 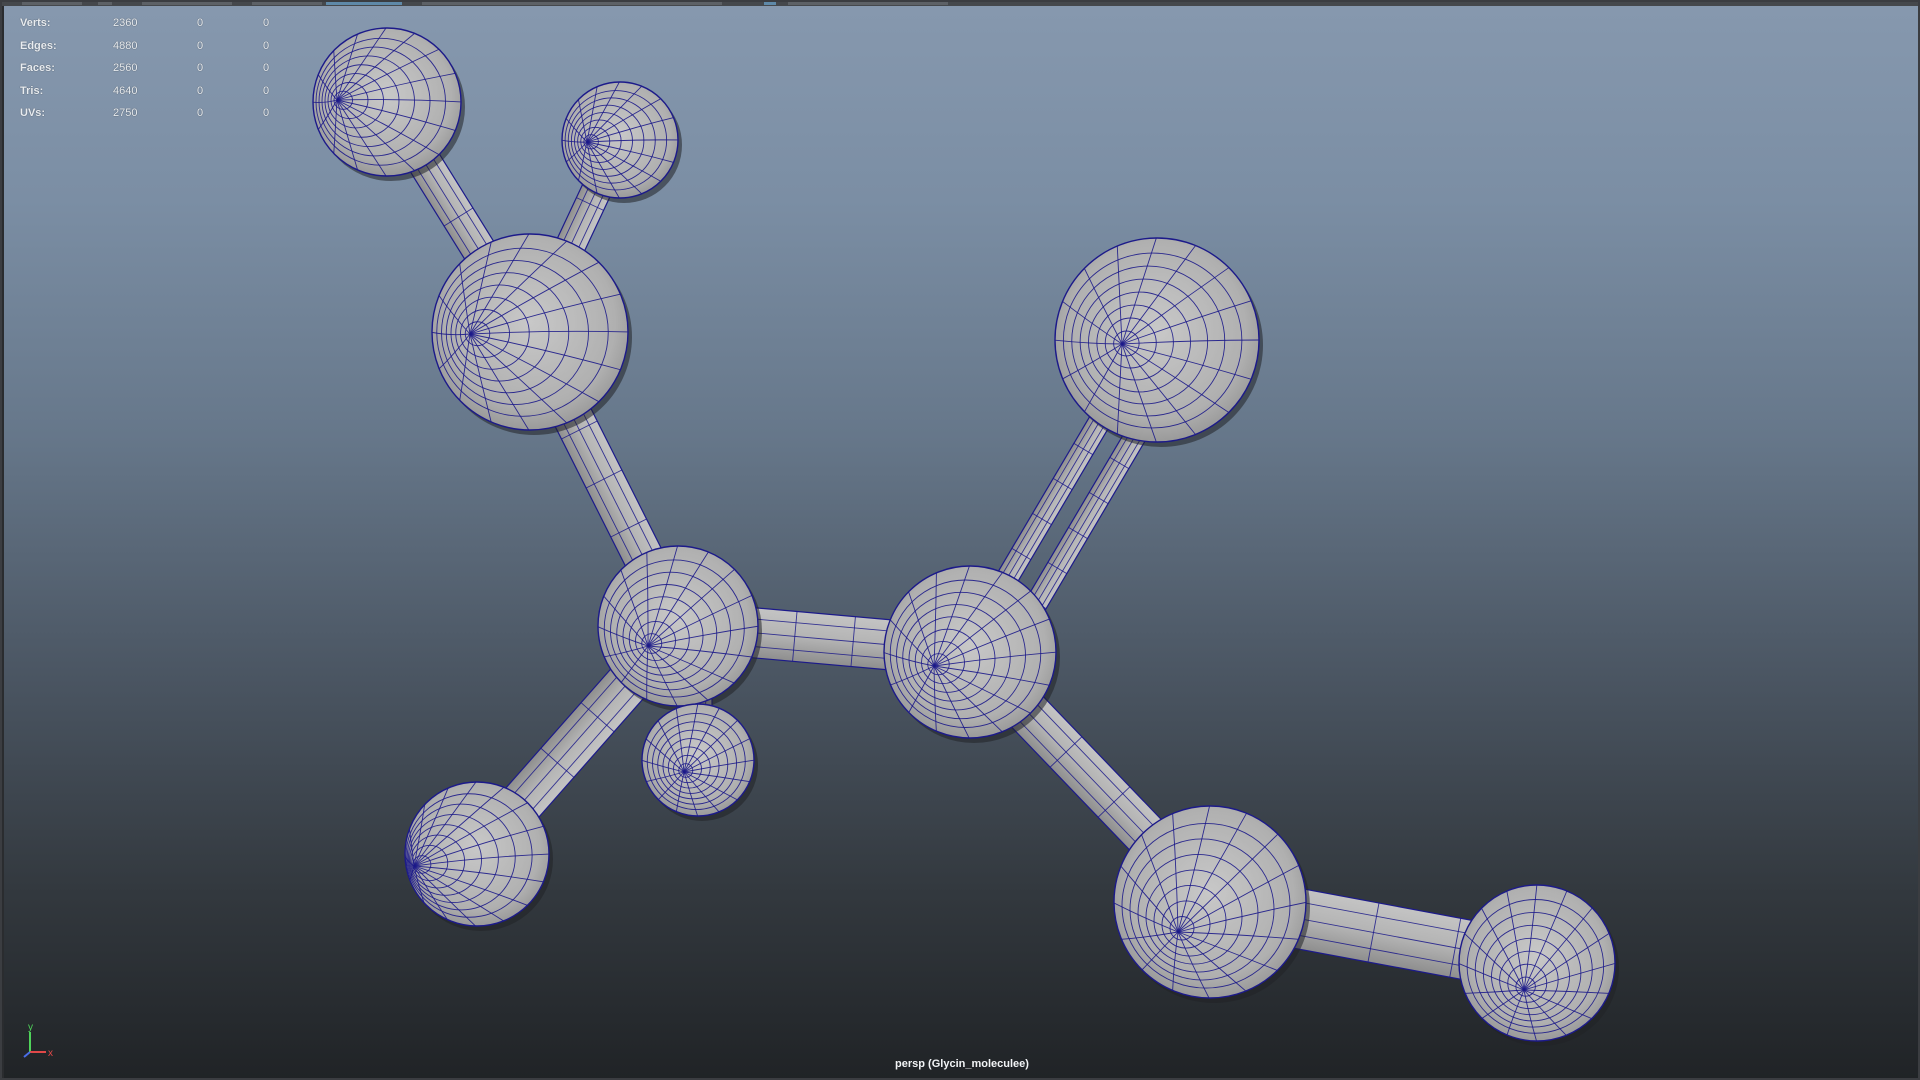 I want to click on hud-value: 4640, so click(x=125, y=90).